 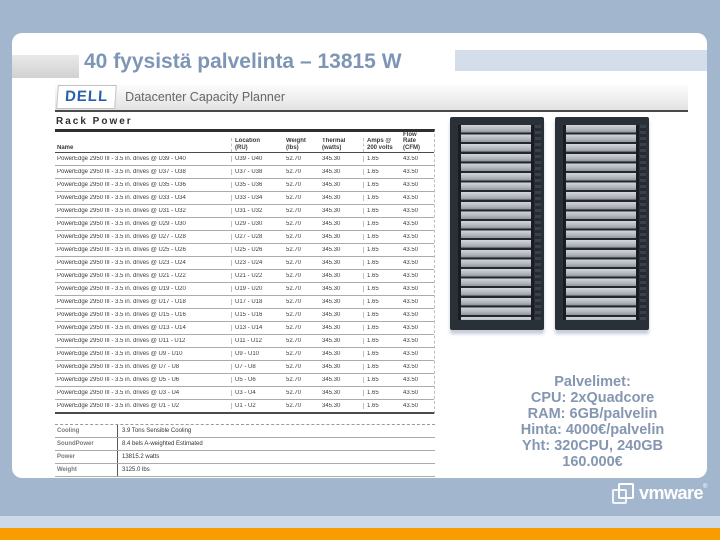 What do you see at coordinates (276, 470) in the screenshot?
I see `summary-value: 3125.0 lbs` at bounding box center [276, 470].